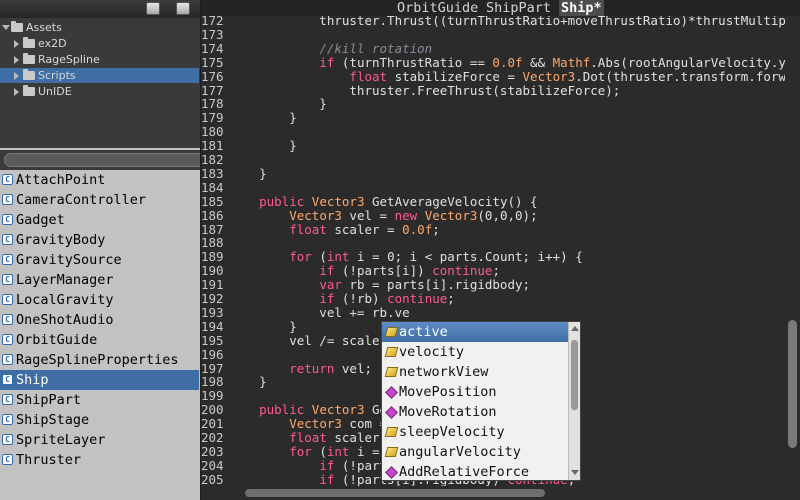 This screenshot has width=800, height=500. I want to click on asset-tree: Assets ex2D RageSpline Scripts UnIDE, so click(100, 83).